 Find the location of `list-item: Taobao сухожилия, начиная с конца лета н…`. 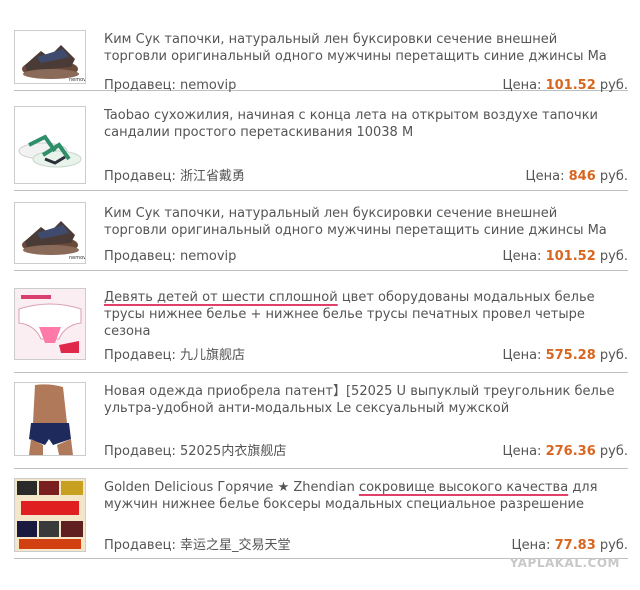

list-item: Taobao сухожилия, начиная с конца лета н… is located at coordinates (321, 147).